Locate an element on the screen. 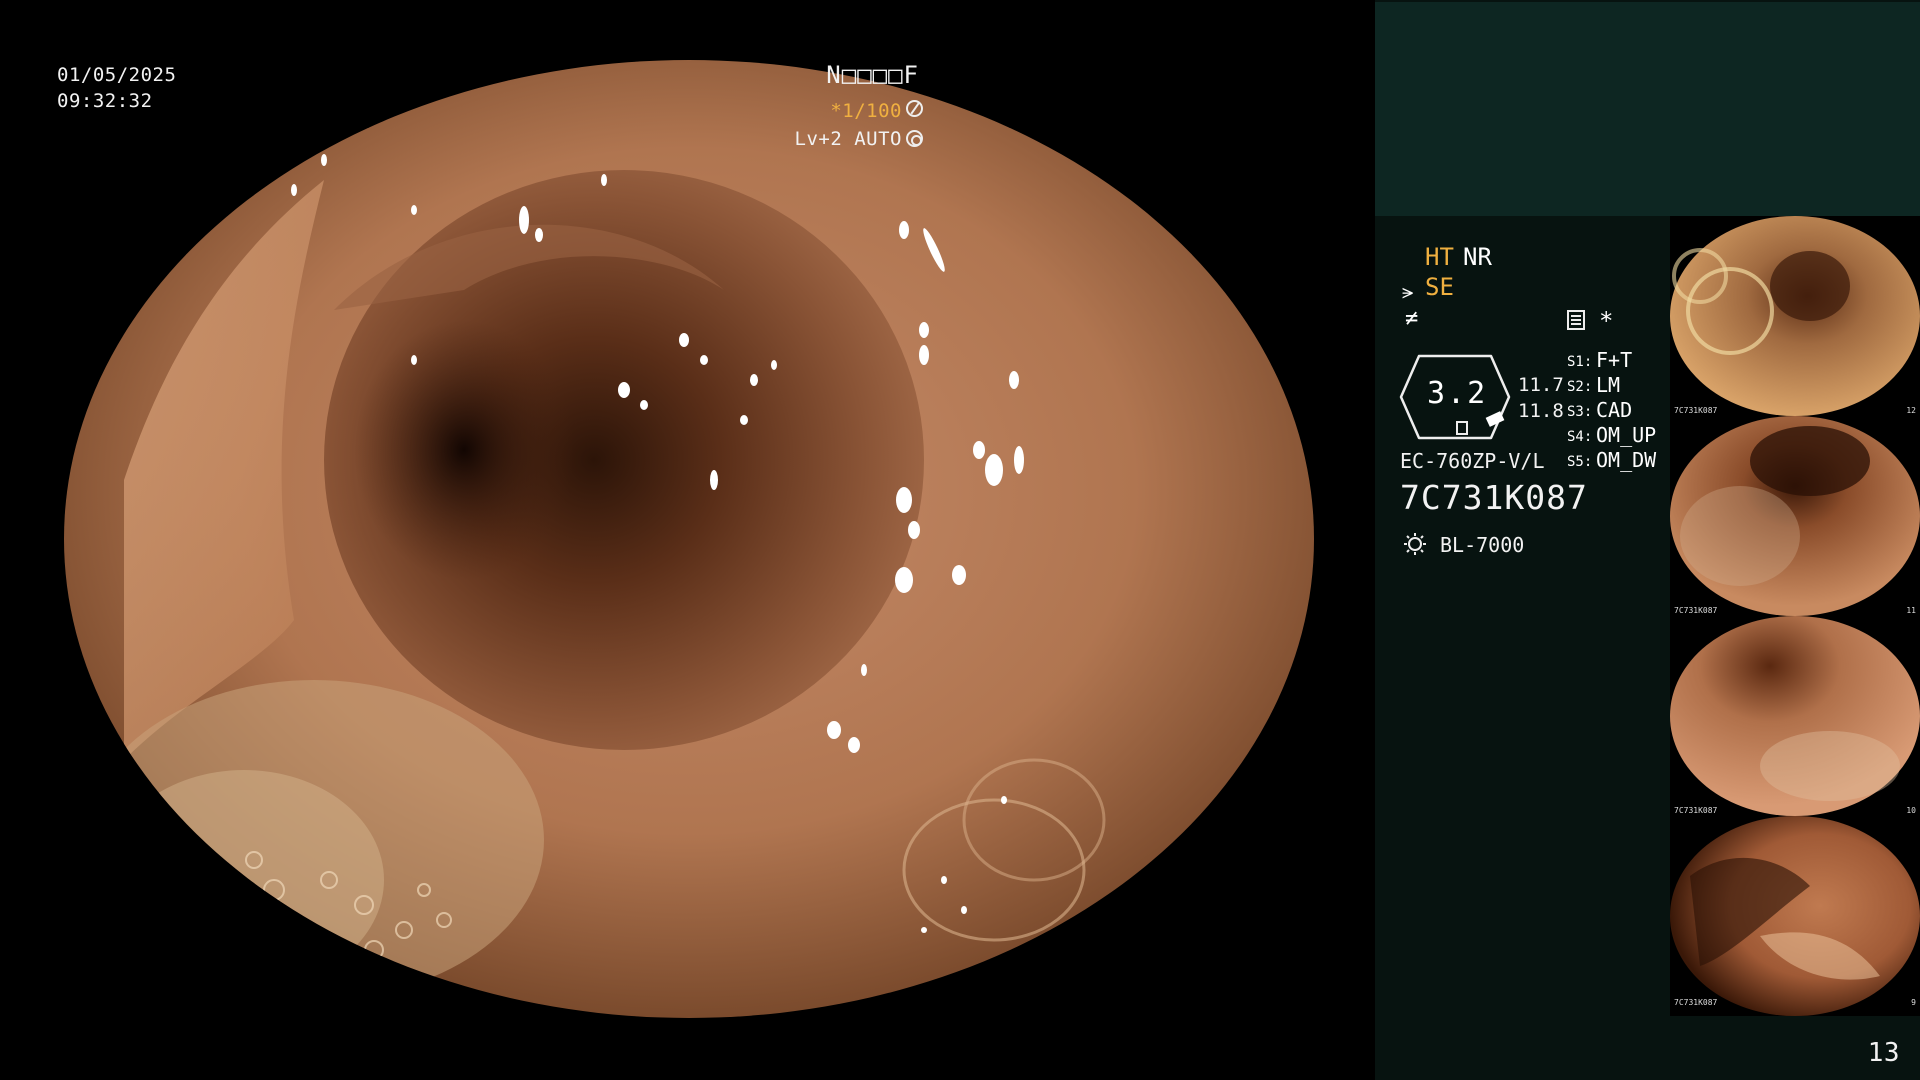 The width and height of the screenshot is (1920, 1080). date-readout: 01/05/2025 is located at coordinates (117, 75).